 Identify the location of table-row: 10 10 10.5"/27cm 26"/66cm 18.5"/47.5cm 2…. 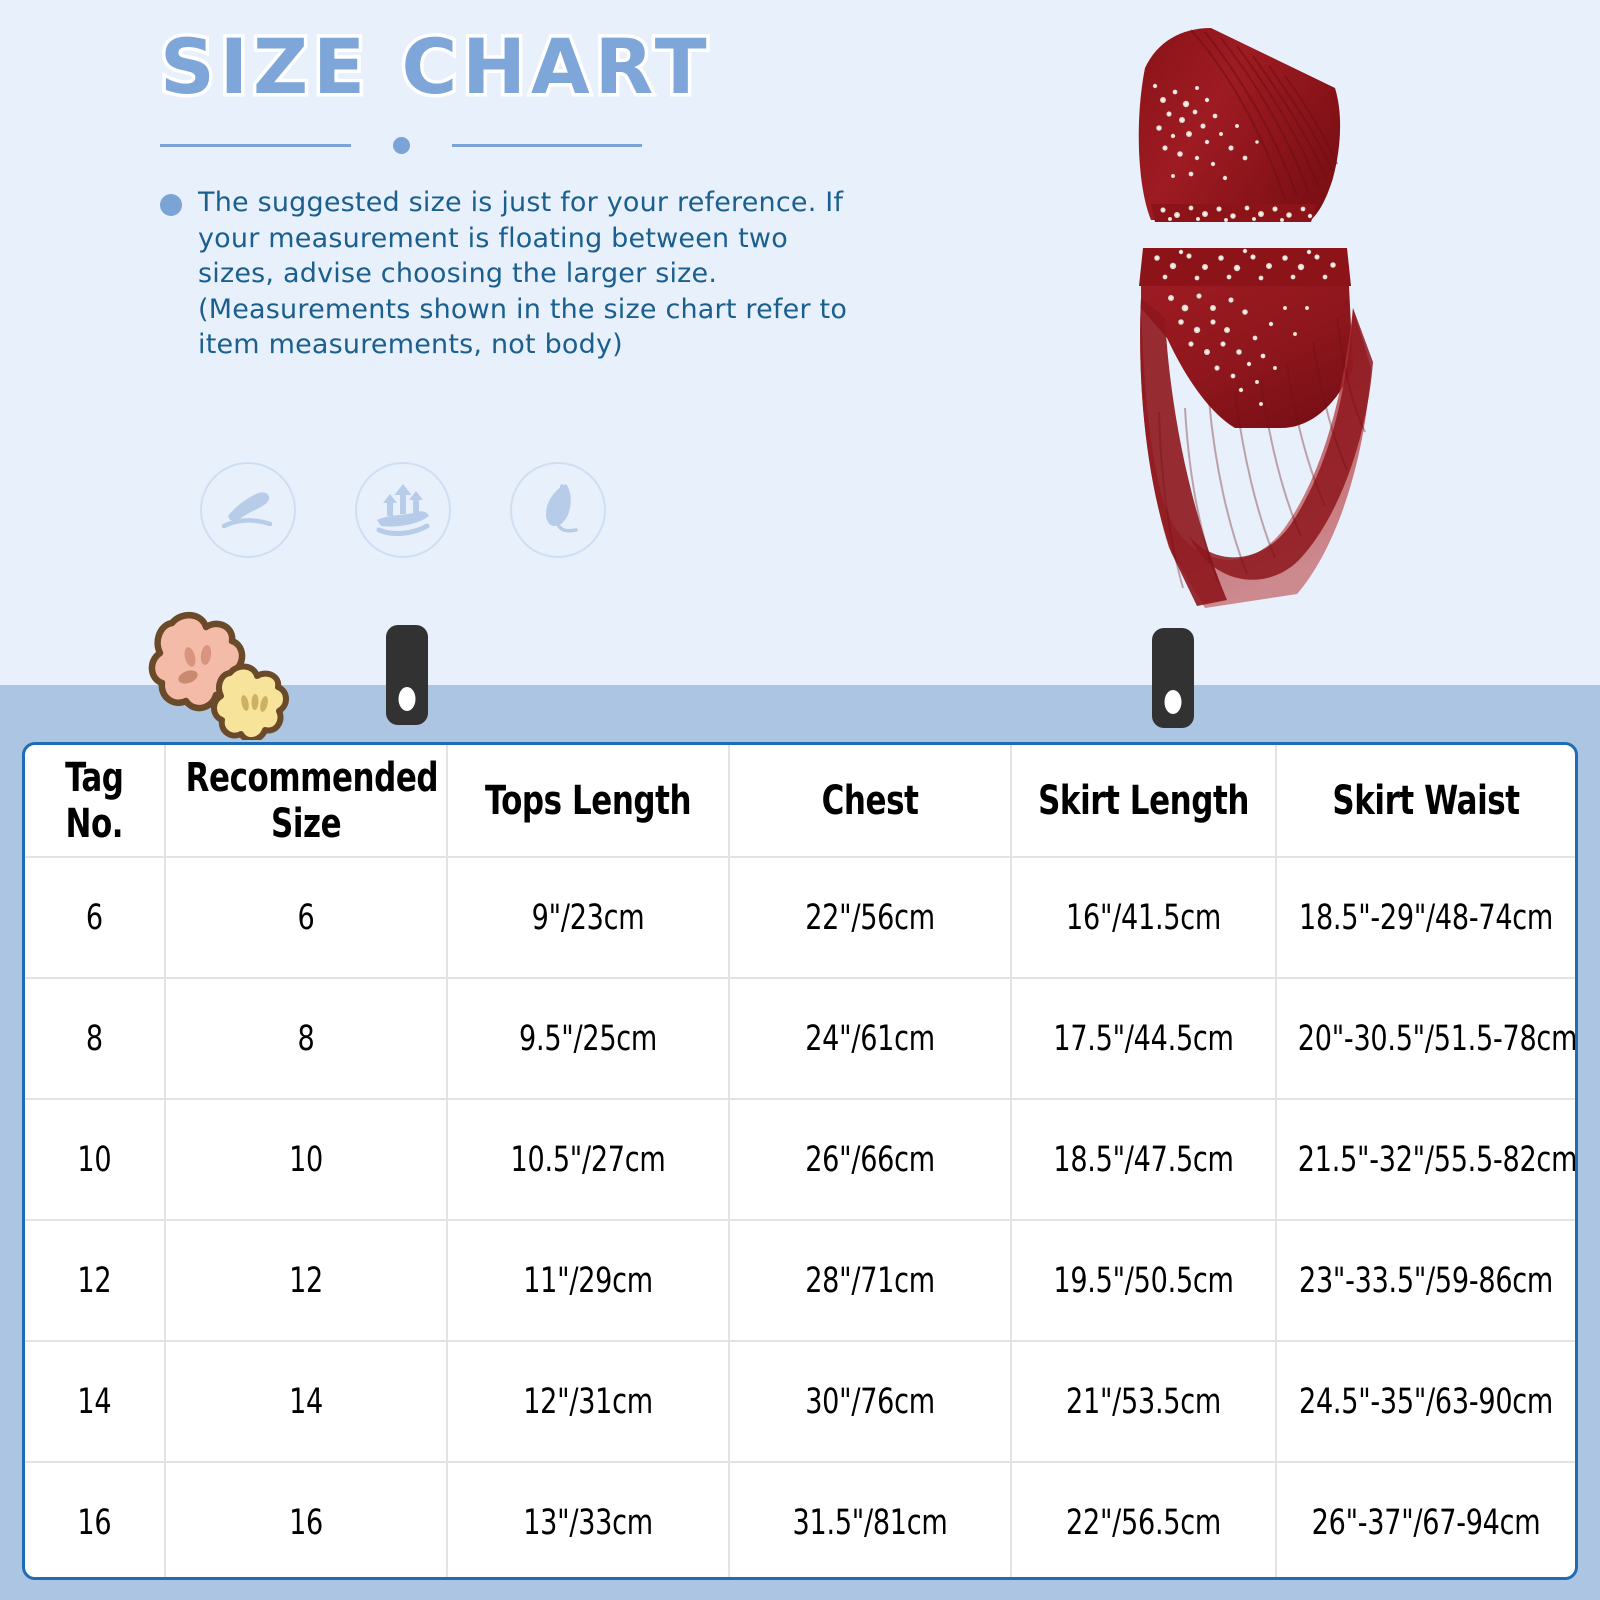
(800, 1160).